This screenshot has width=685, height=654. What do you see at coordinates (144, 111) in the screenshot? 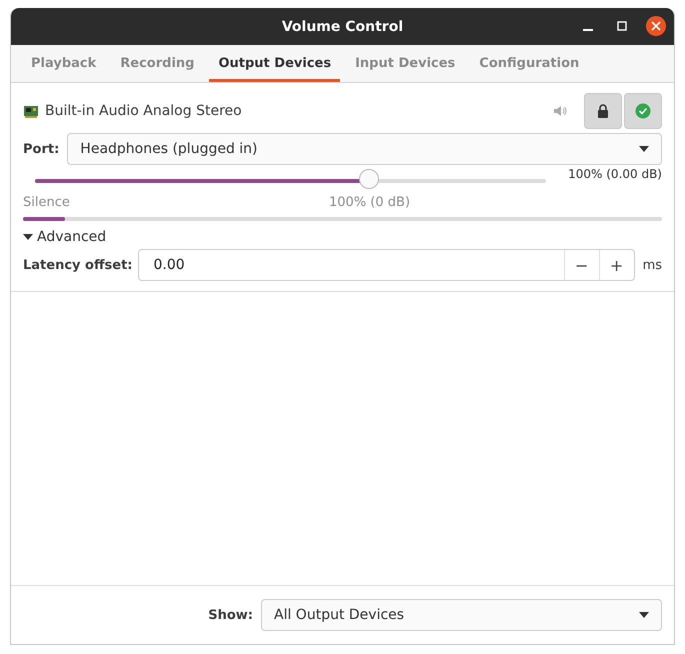
I see `device-name: Built-in Audio Analog Stereo` at bounding box center [144, 111].